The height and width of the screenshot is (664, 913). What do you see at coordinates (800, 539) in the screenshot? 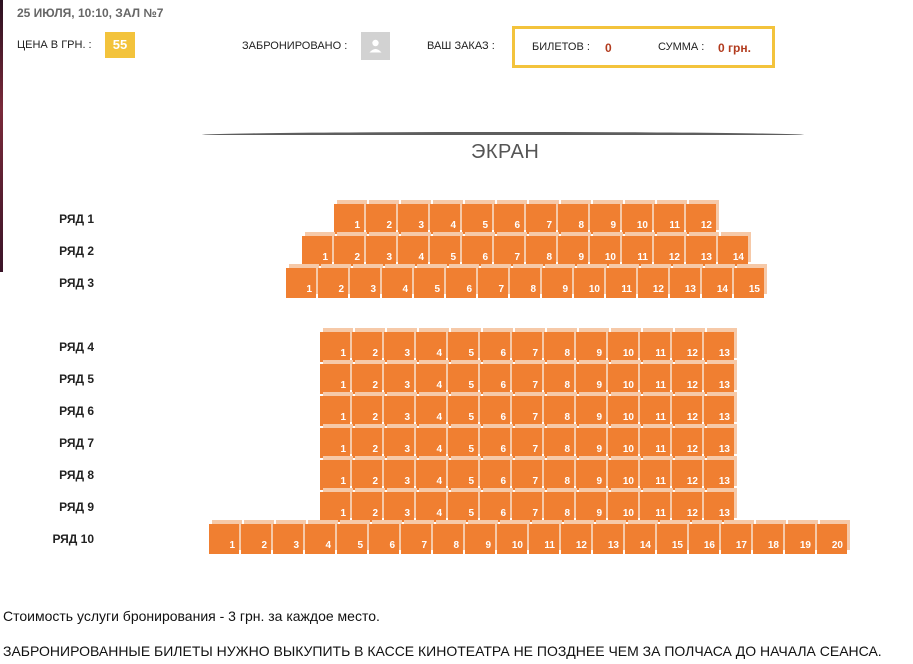
I see `seat: 19` at bounding box center [800, 539].